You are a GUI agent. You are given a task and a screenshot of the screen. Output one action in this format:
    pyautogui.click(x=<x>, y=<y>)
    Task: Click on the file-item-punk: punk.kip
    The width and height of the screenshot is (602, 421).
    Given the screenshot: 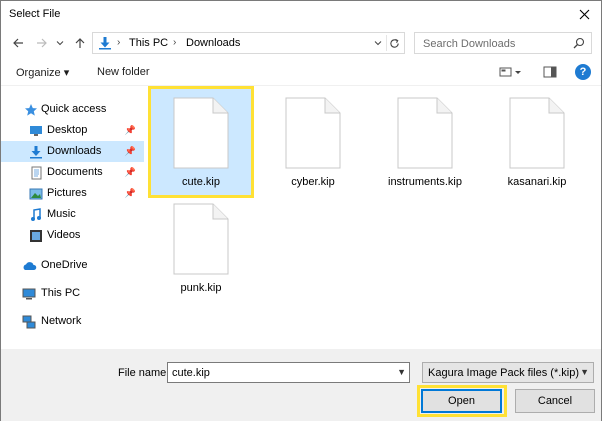 What is the action you would take?
    pyautogui.click(x=201, y=248)
    